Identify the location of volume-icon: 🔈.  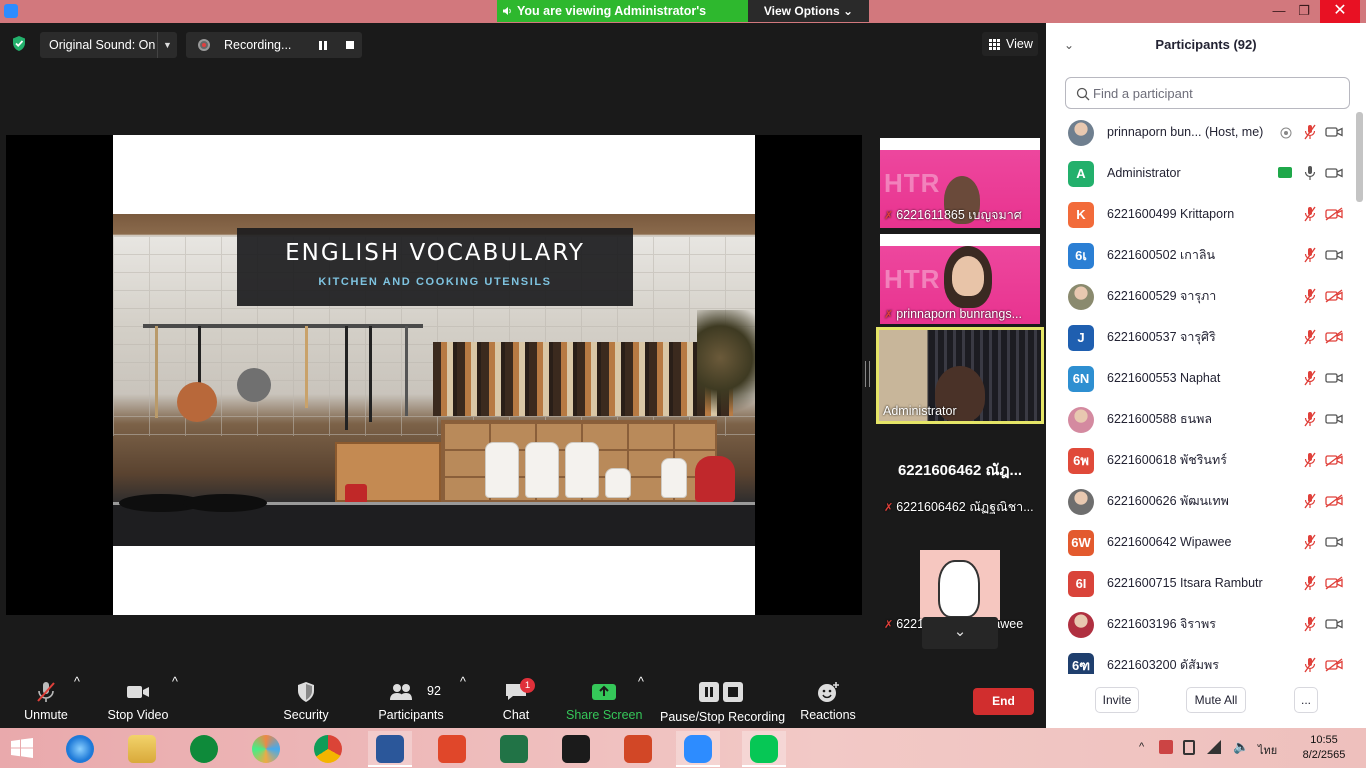
(1241, 747).